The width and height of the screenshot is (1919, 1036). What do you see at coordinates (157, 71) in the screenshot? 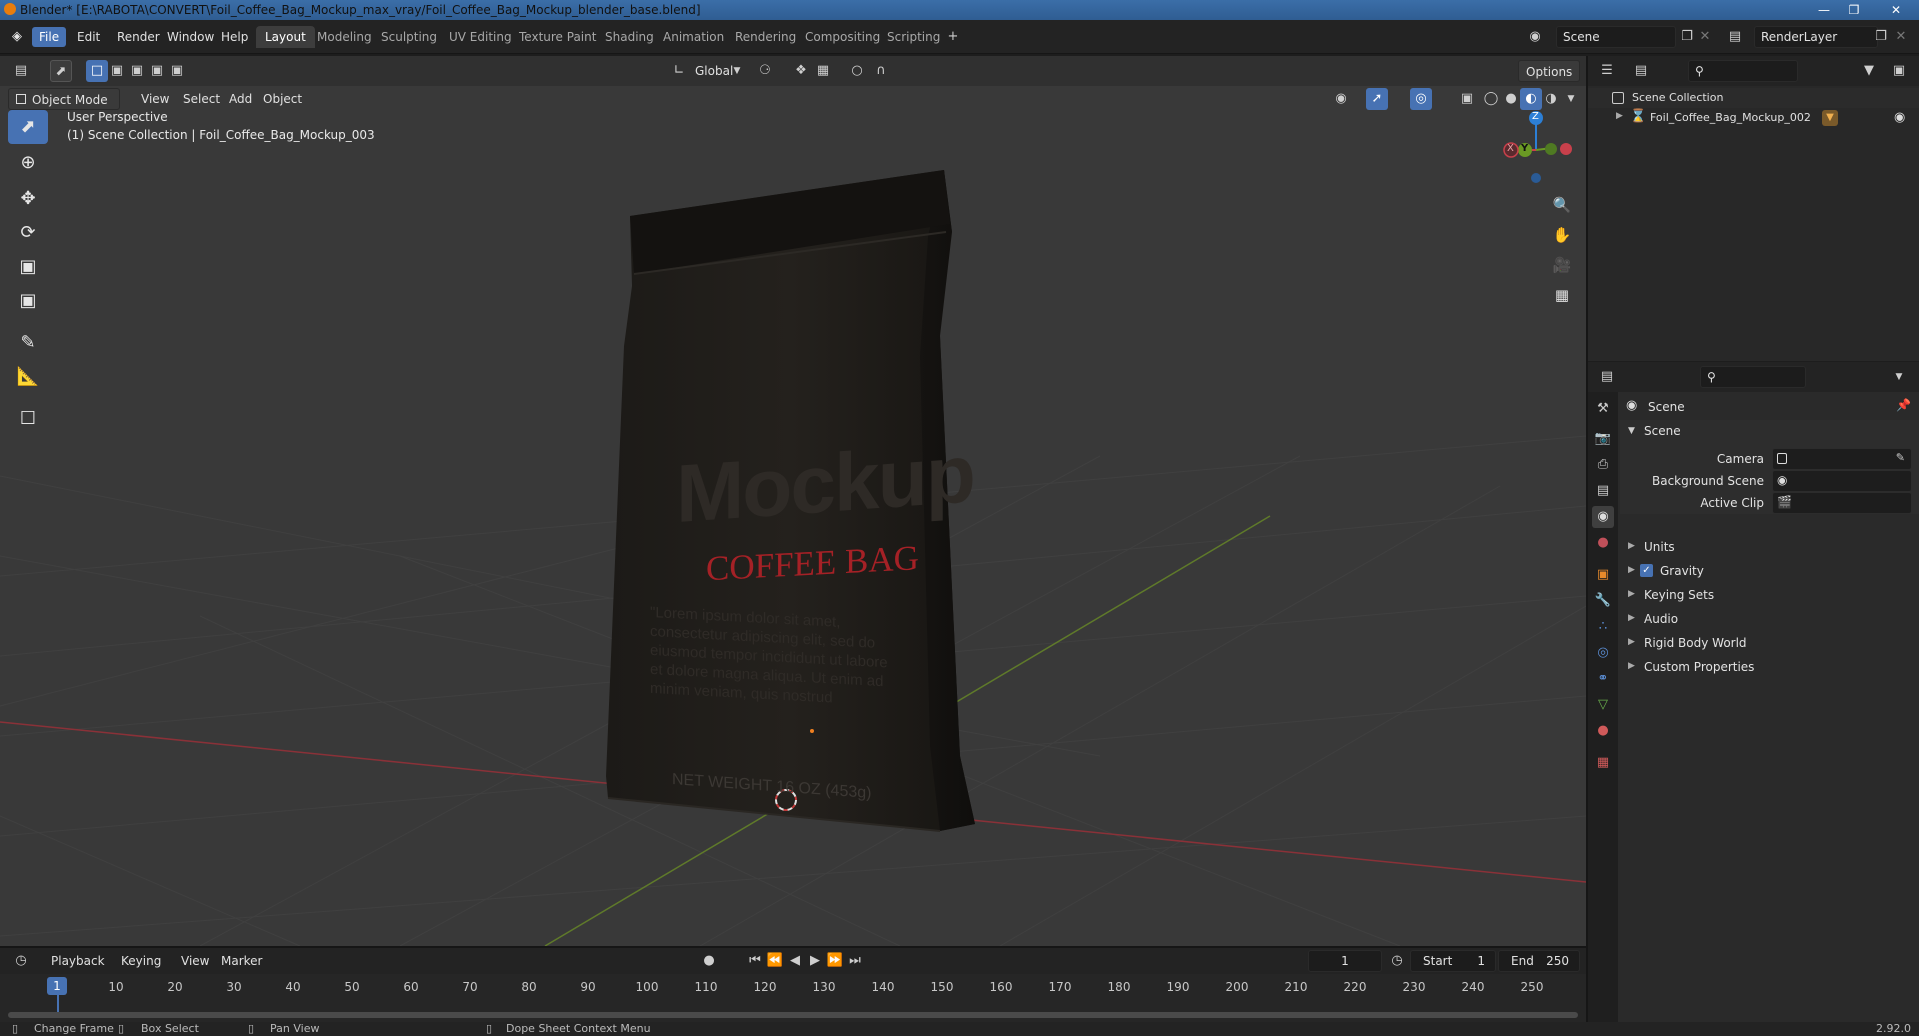
I see `select-invert-icon: ▣` at bounding box center [157, 71].